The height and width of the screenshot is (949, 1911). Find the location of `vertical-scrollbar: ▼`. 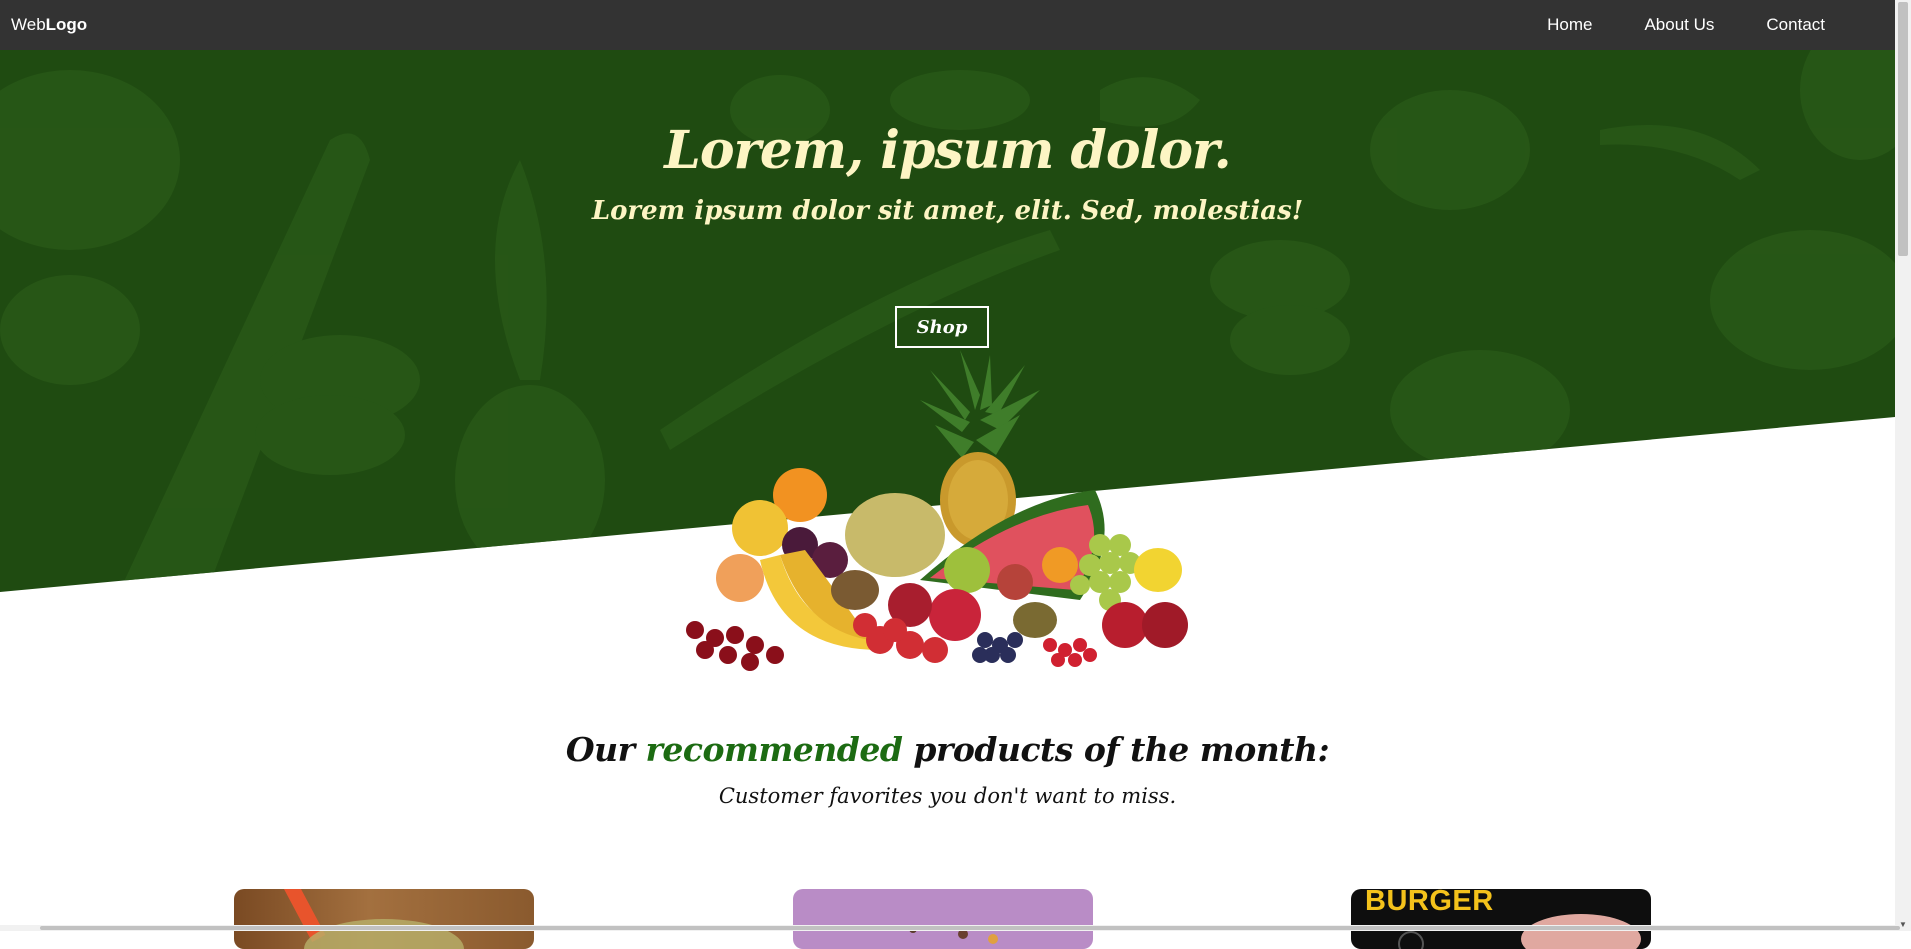

vertical-scrollbar: ▼ is located at coordinates (1903, 465).